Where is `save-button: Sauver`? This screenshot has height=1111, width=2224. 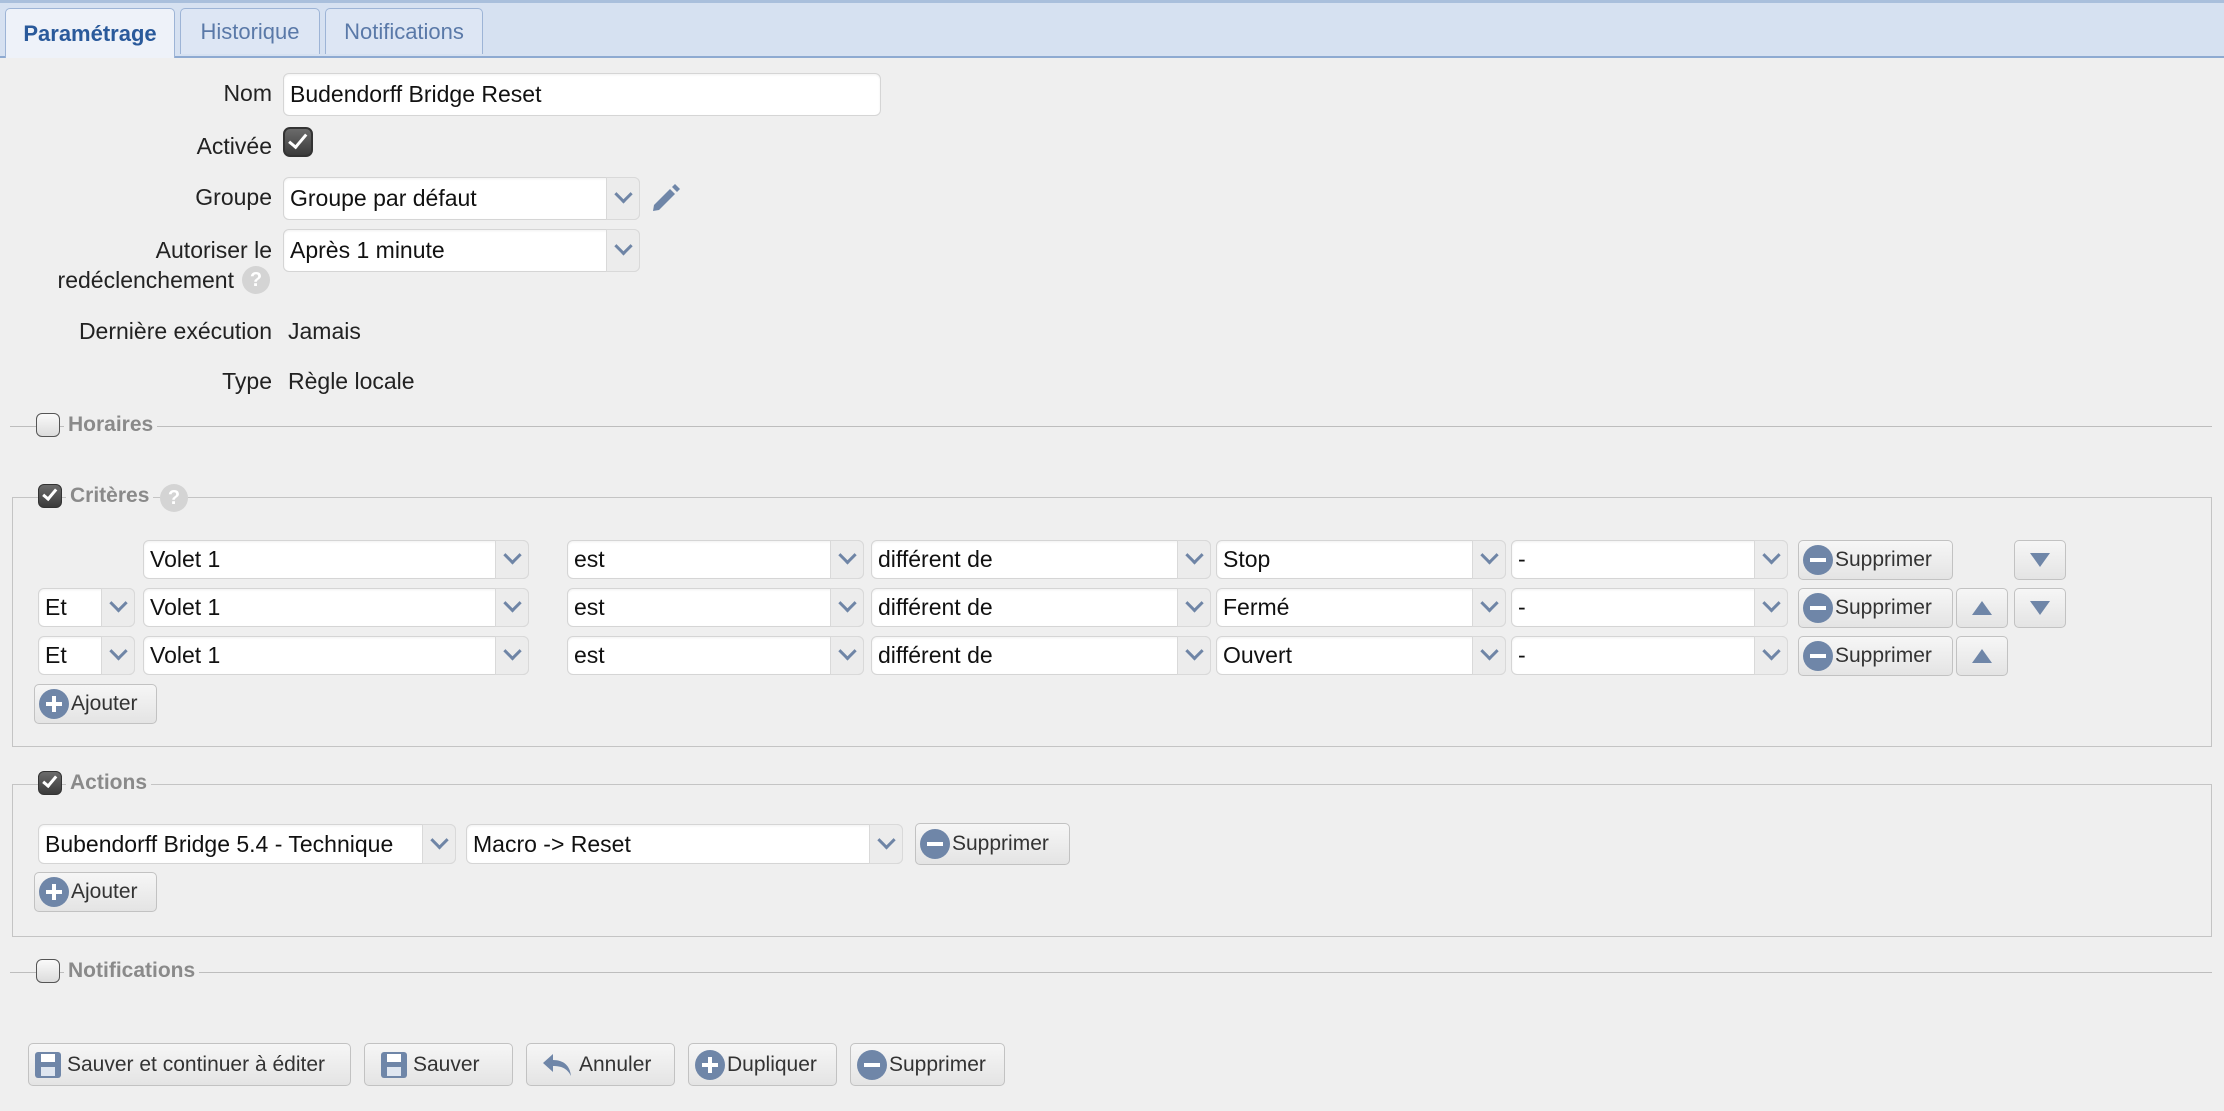
save-button: Sauver is located at coordinates (438, 1064).